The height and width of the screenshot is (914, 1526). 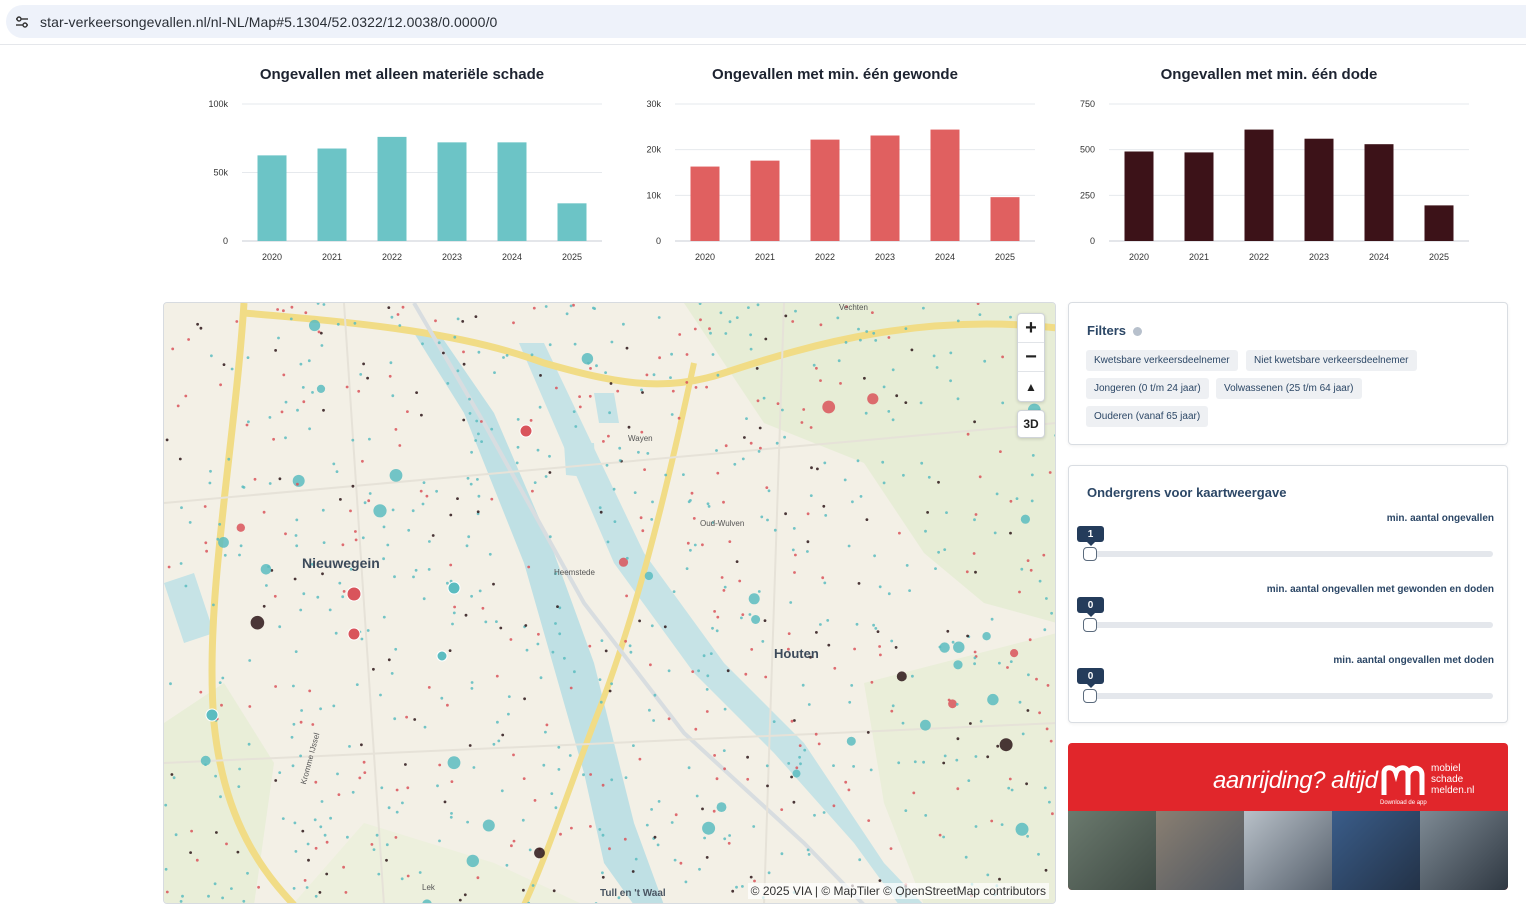 I want to click on filter-chip-niet-kwetsbaar: Niet kwetsbare verkeersdeelnemer, so click(x=1331, y=360).